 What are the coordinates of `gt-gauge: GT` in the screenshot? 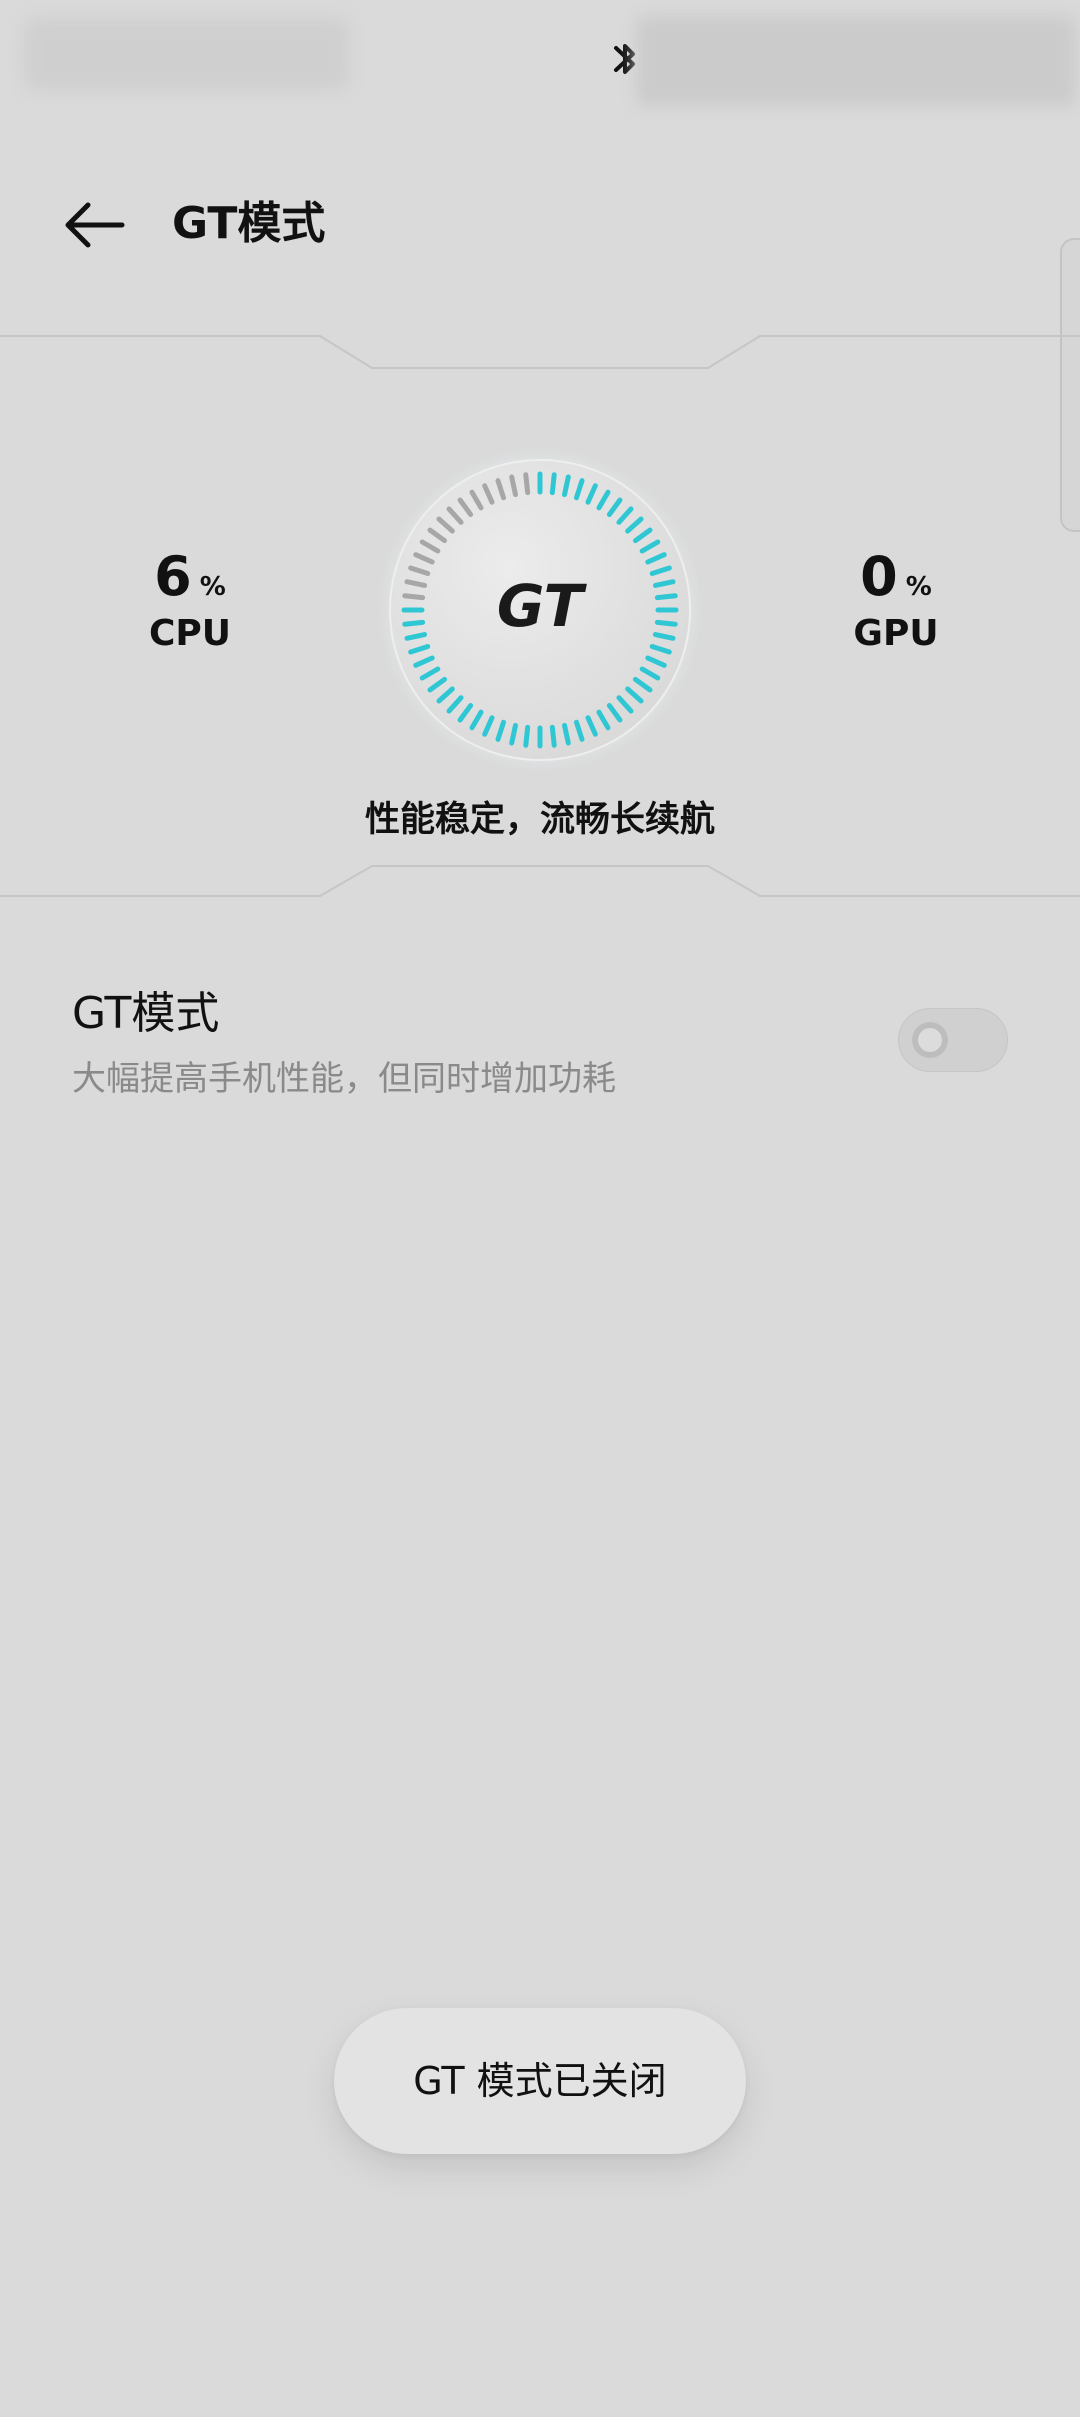 It's located at (540, 610).